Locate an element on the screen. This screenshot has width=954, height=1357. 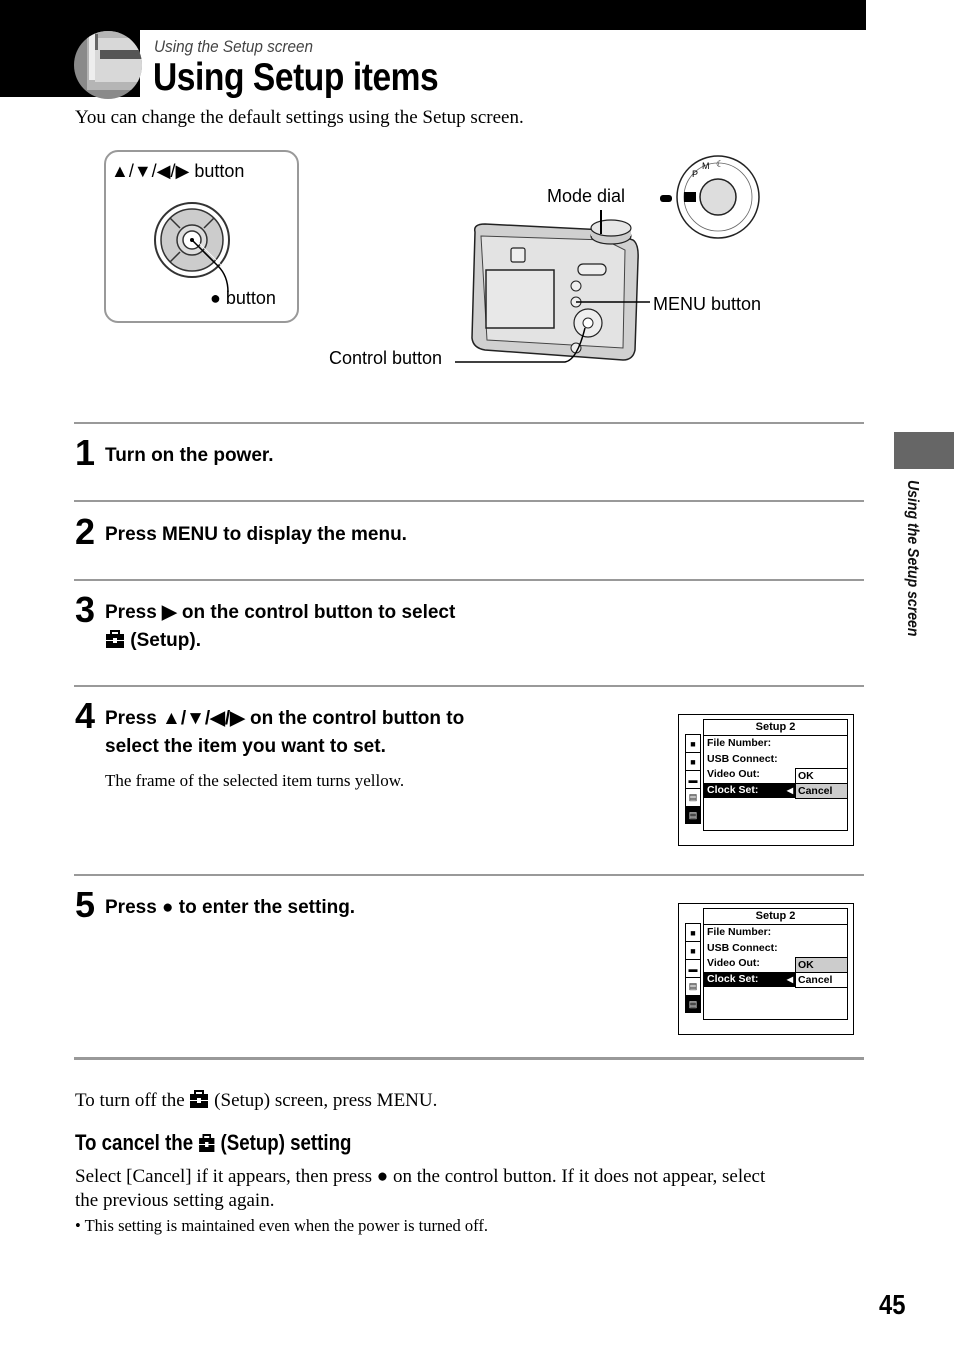
step-number: 1 is located at coordinates (85, 452).